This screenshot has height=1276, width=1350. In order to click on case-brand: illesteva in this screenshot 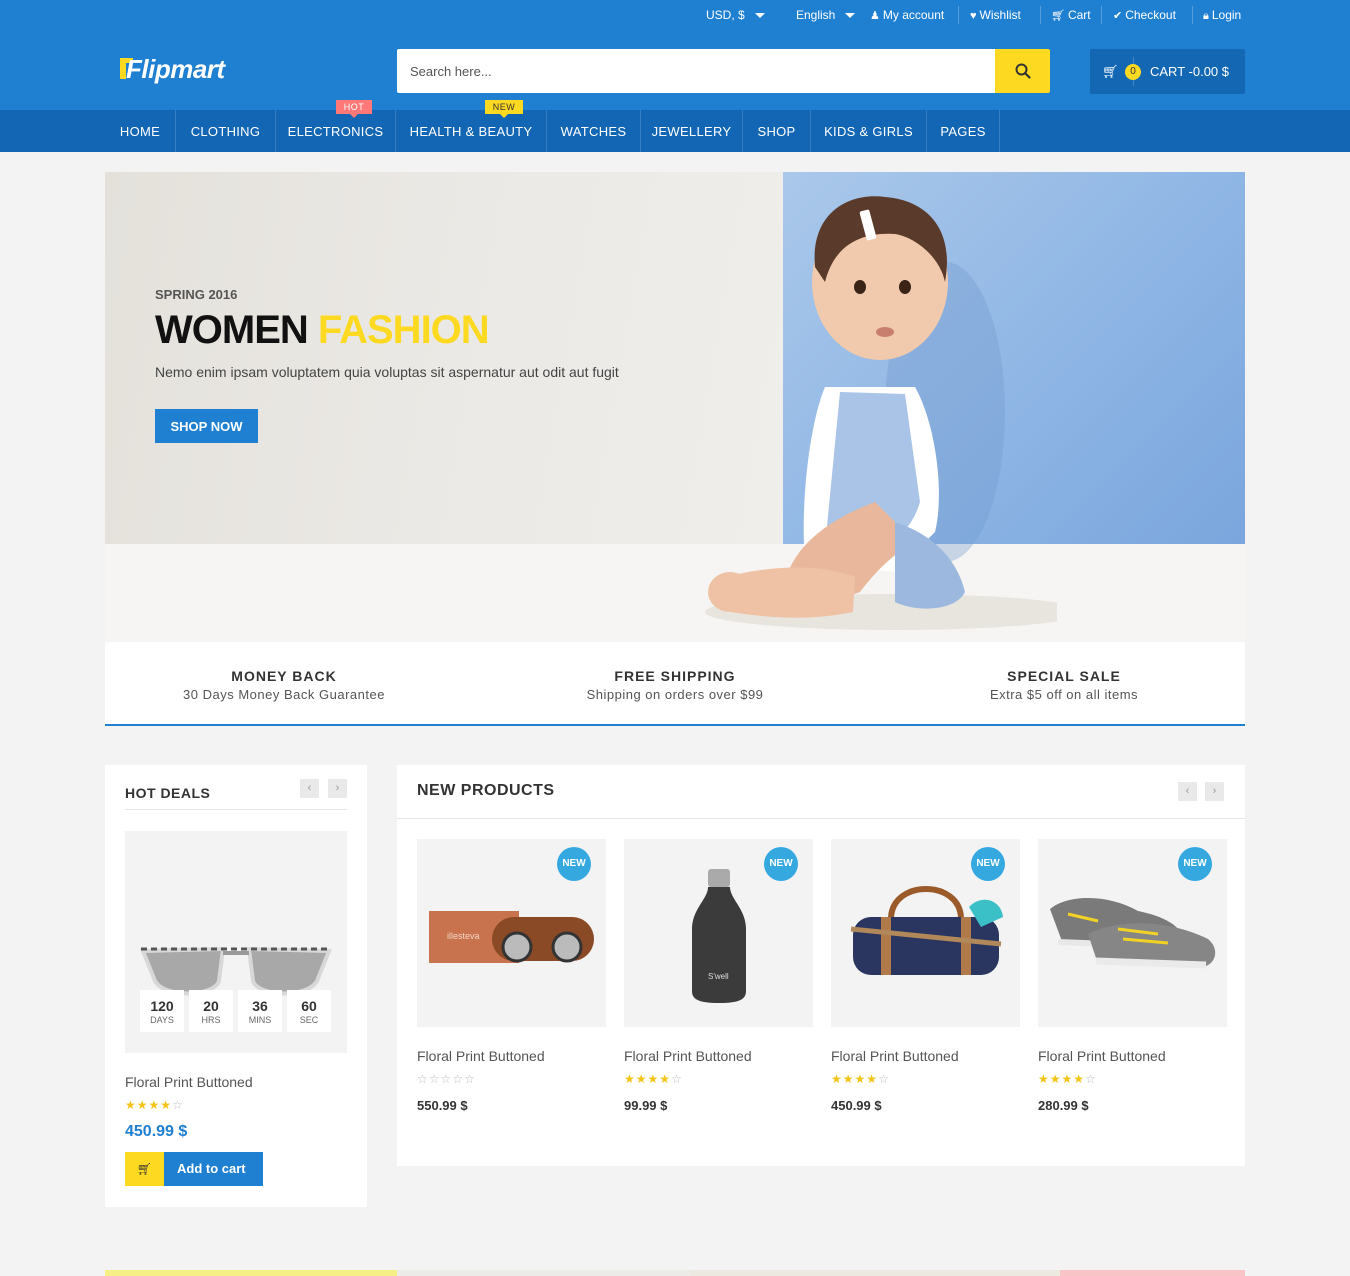, I will do `click(463, 936)`.